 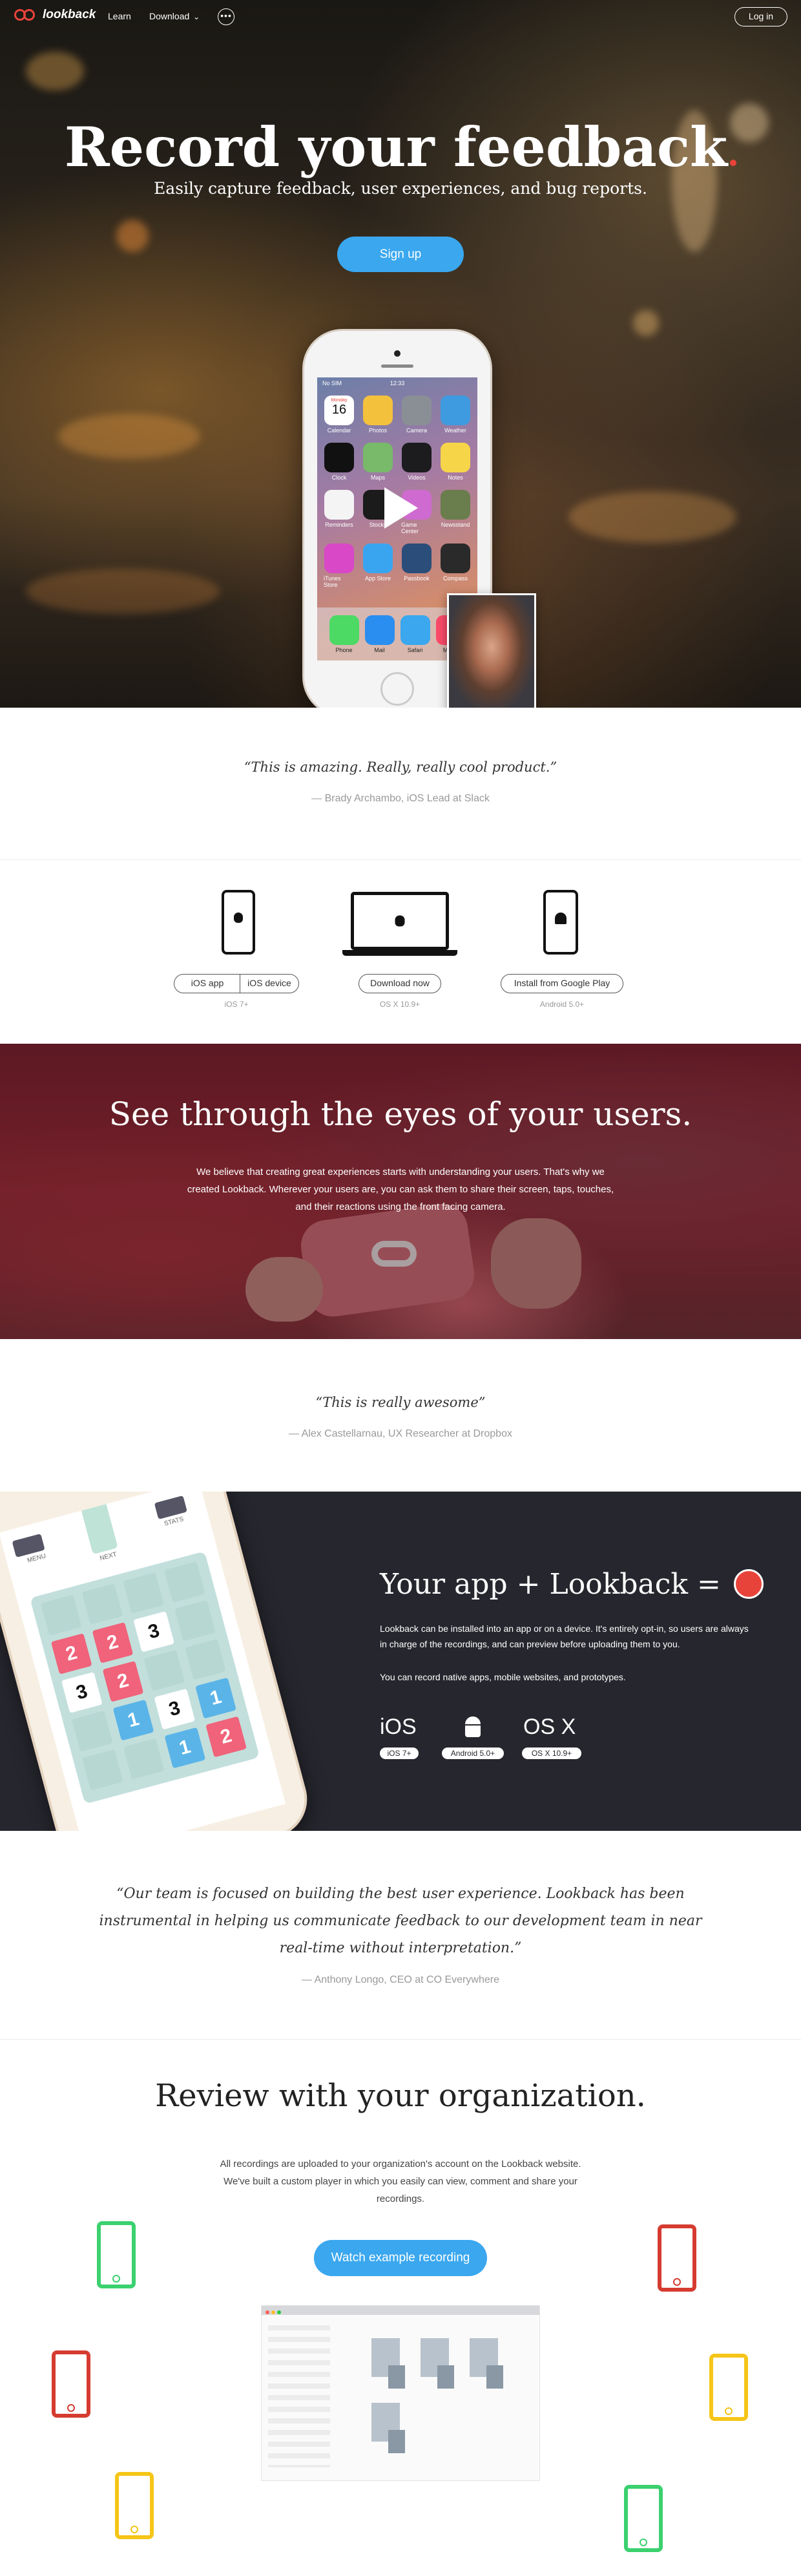 What do you see at coordinates (400, 983) in the screenshot?
I see `download-now-button: Download now` at bounding box center [400, 983].